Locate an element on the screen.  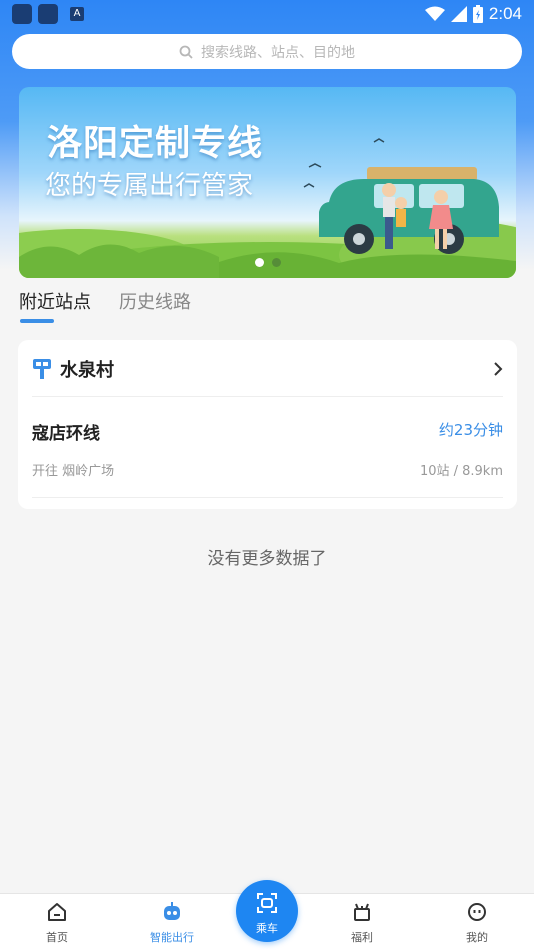
banner-subtitle: 您的专属出行管家 is located at coordinates (149, 186).